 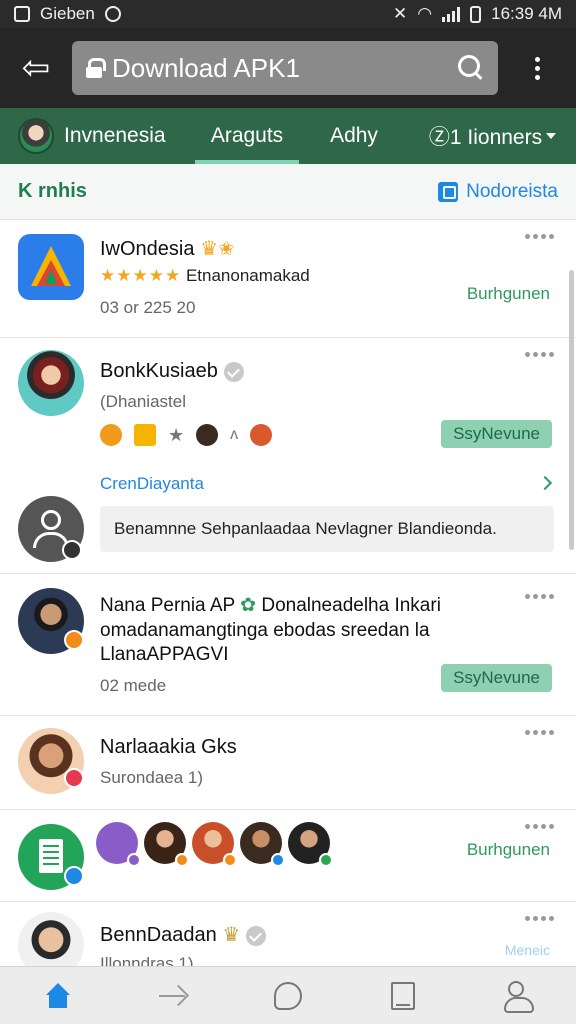 I want to click on nav-chat-button, so click(x=288, y=995).